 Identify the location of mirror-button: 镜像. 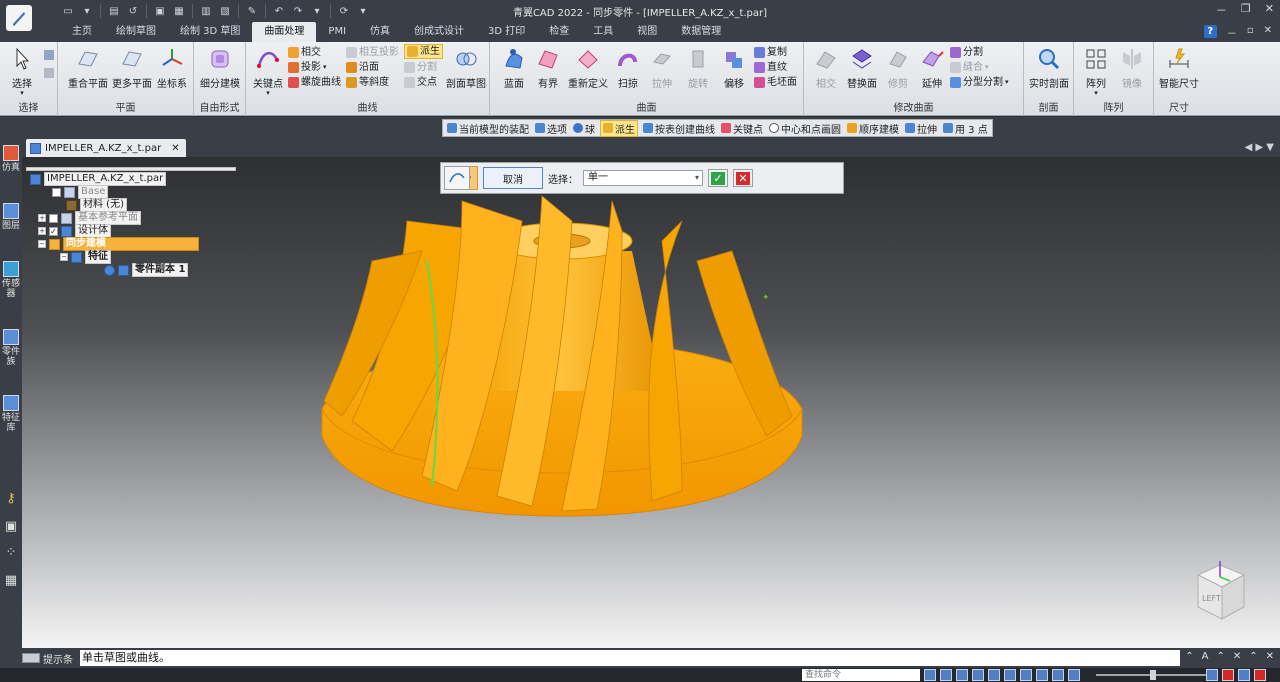
(1132, 68).